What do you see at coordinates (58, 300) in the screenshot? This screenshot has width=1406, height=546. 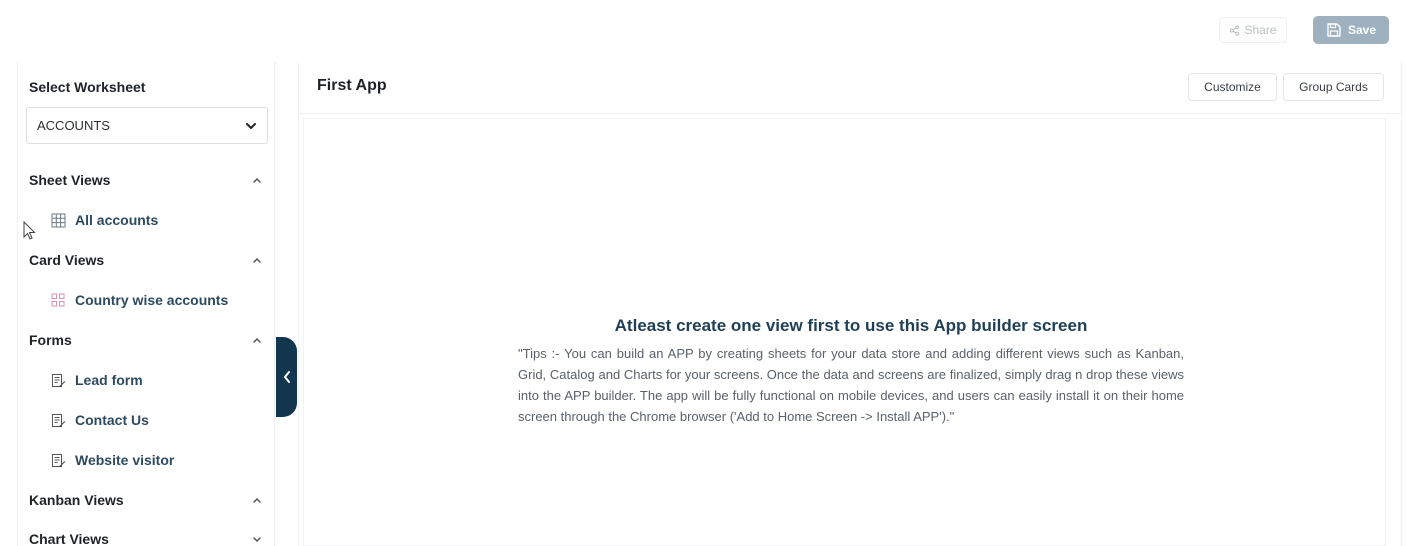 I see `cards-grid-icon` at bounding box center [58, 300].